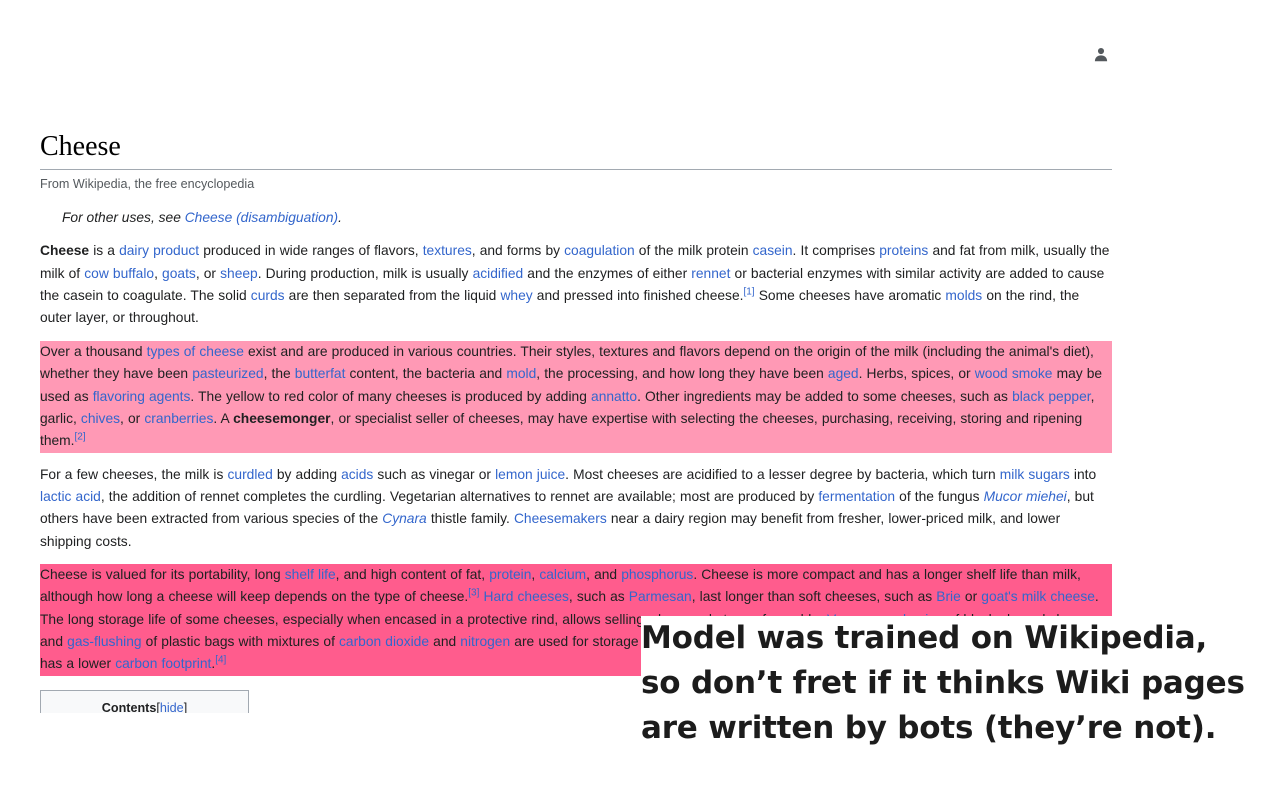  I want to click on reference-marker: [4], so click(220, 660).